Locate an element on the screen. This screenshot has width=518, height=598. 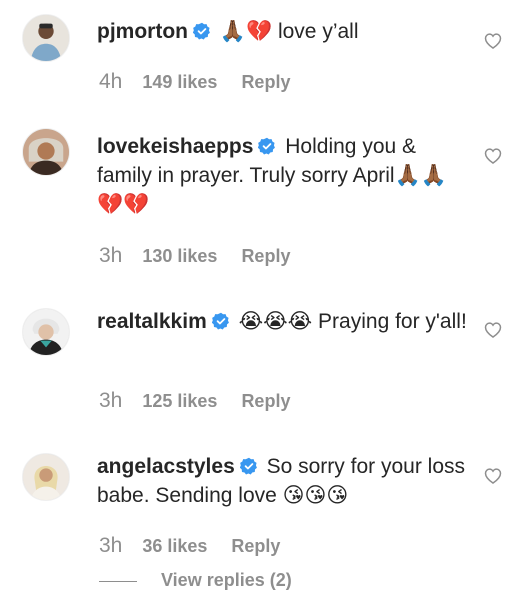
comment-body: 😭😭😭 Praying for y'all! is located at coordinates (352, 321).